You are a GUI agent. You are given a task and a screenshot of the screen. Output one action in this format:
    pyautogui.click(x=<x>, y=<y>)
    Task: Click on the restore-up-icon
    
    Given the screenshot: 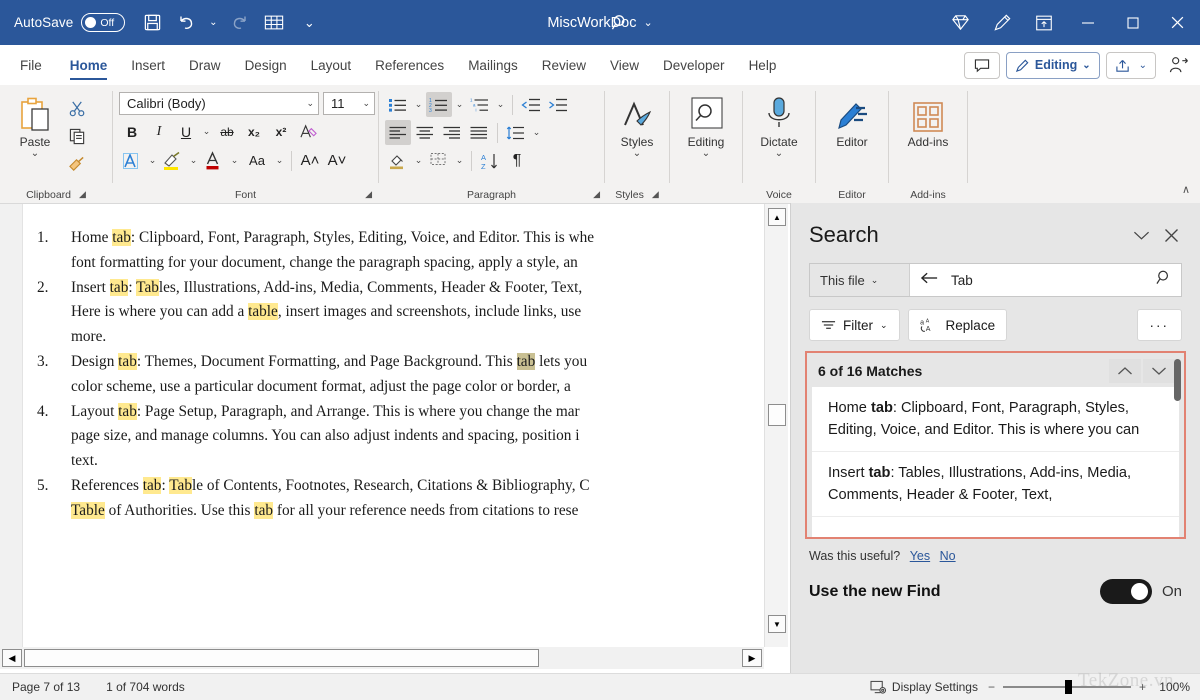 What is the action you would take?
    pyautogui.click(x=1044, y=22)
    